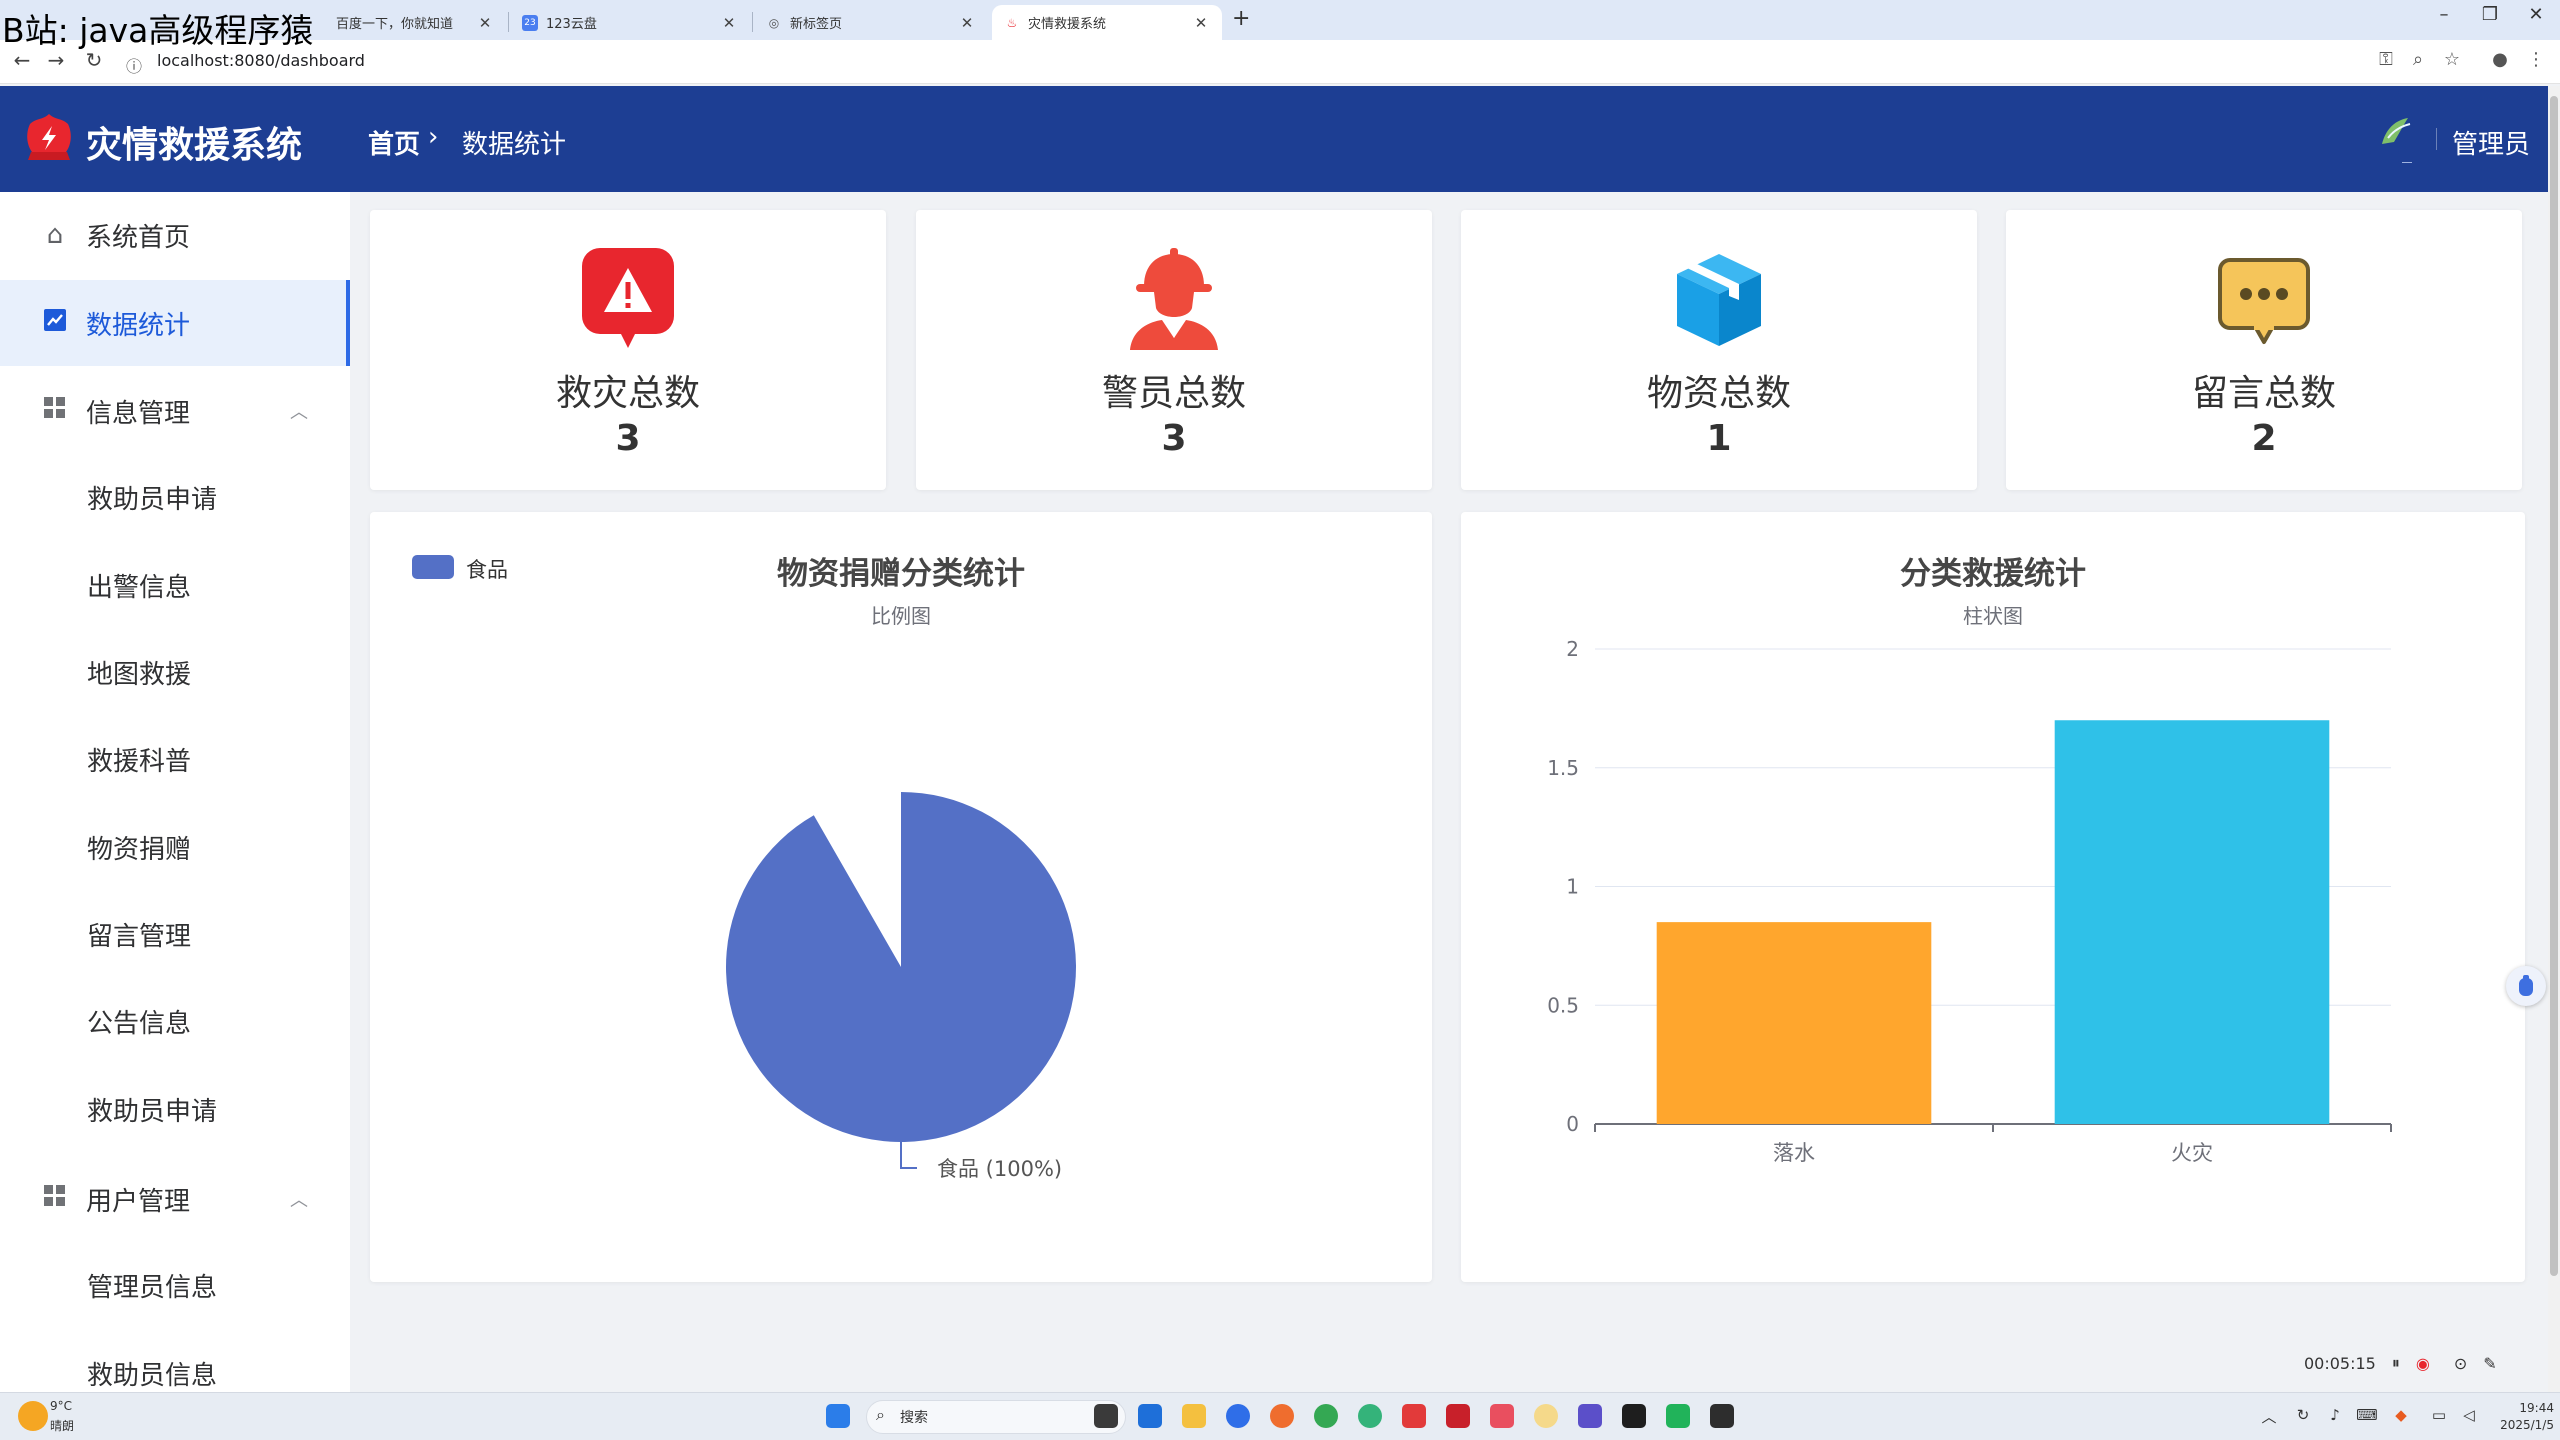  Describe the element at coordinates (2469, 1415) in the screenshot. I see `volume-icon: ◁` at that location.